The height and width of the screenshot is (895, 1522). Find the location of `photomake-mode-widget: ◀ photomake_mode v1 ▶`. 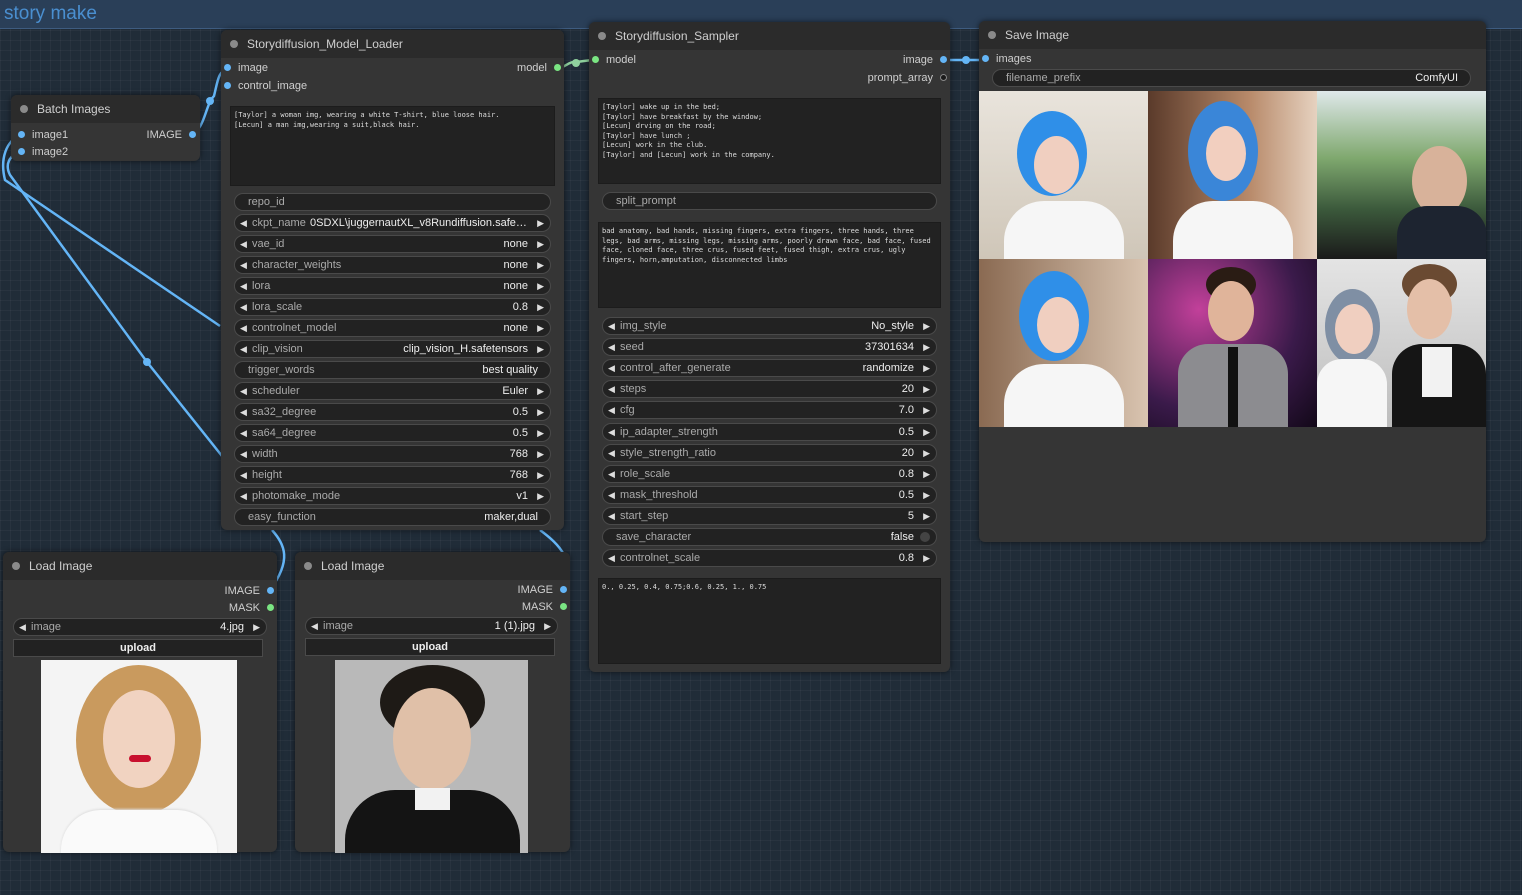

photomake-mode-widget: ◀ photomake_mode v1 ▶ is located at coordinates (392, 496).